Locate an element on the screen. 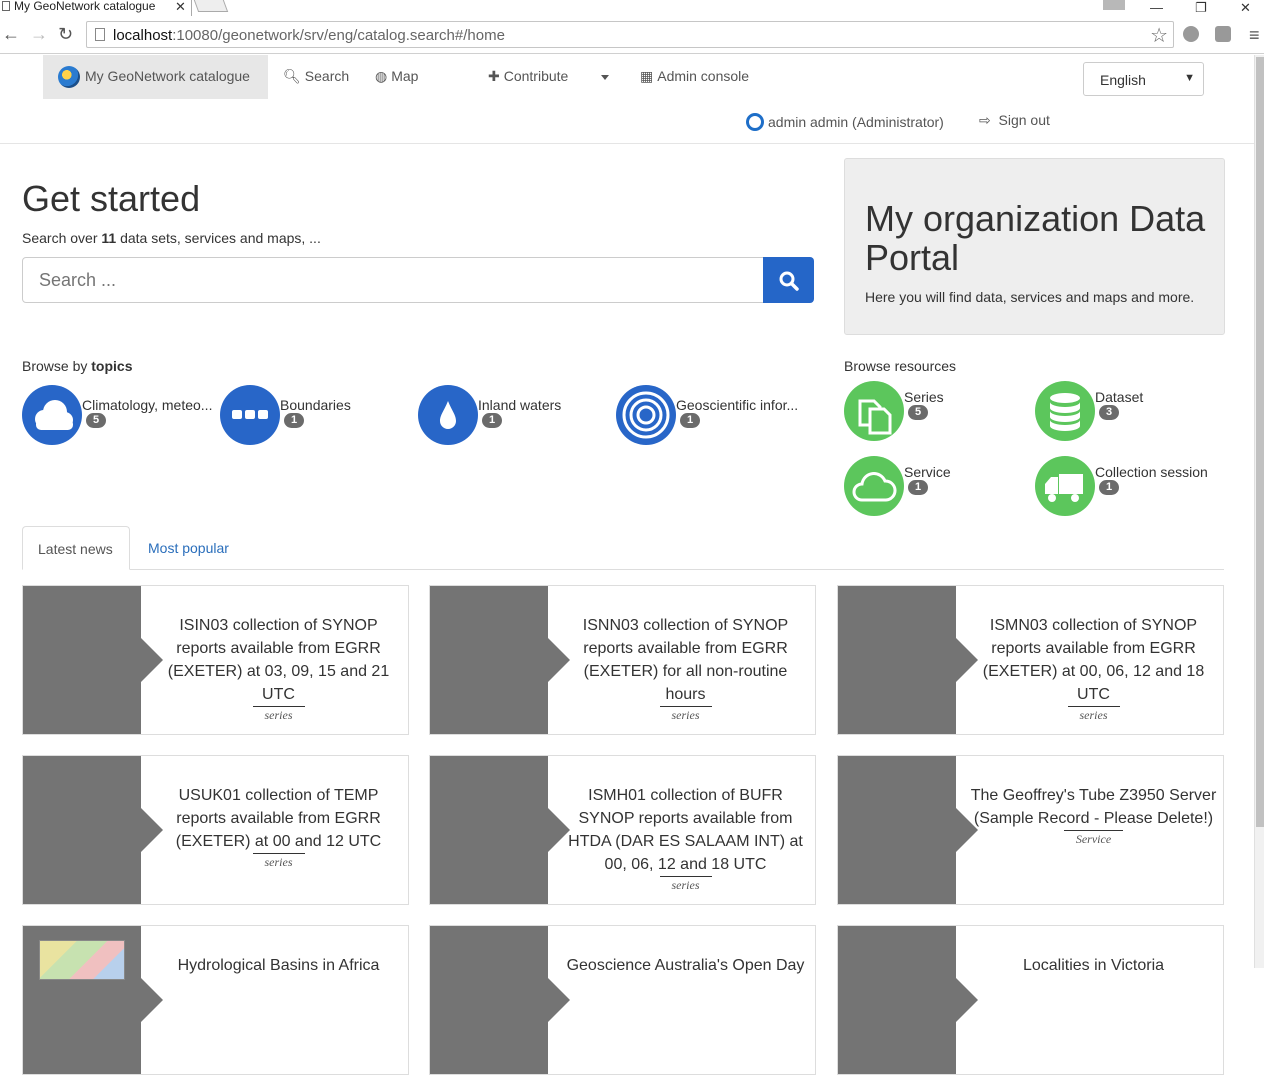 Image resolution: width=1264 pixels, height=1075 pixels. forward-icon: → is located at coordinates (39, 34).